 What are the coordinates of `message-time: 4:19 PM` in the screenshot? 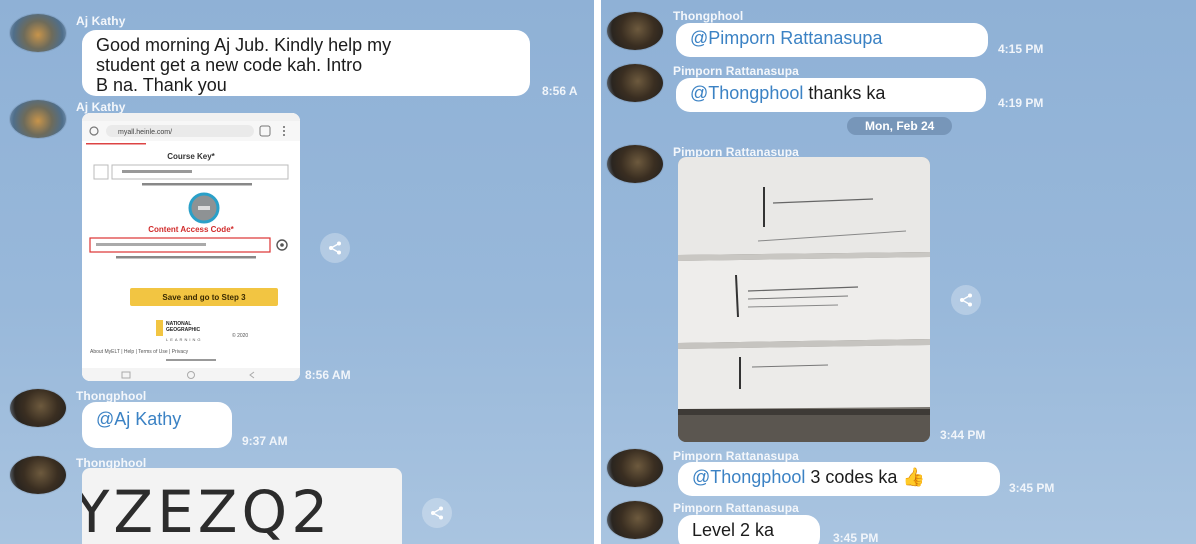 It's located at (1021, 103).